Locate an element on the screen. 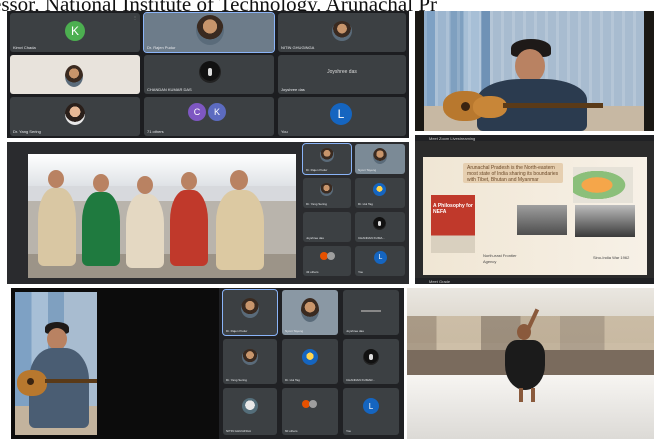 This screenshot has width=654, height=439. participant-name: CHANDAN KUMAR DAS is located at coordinates (169, 89).